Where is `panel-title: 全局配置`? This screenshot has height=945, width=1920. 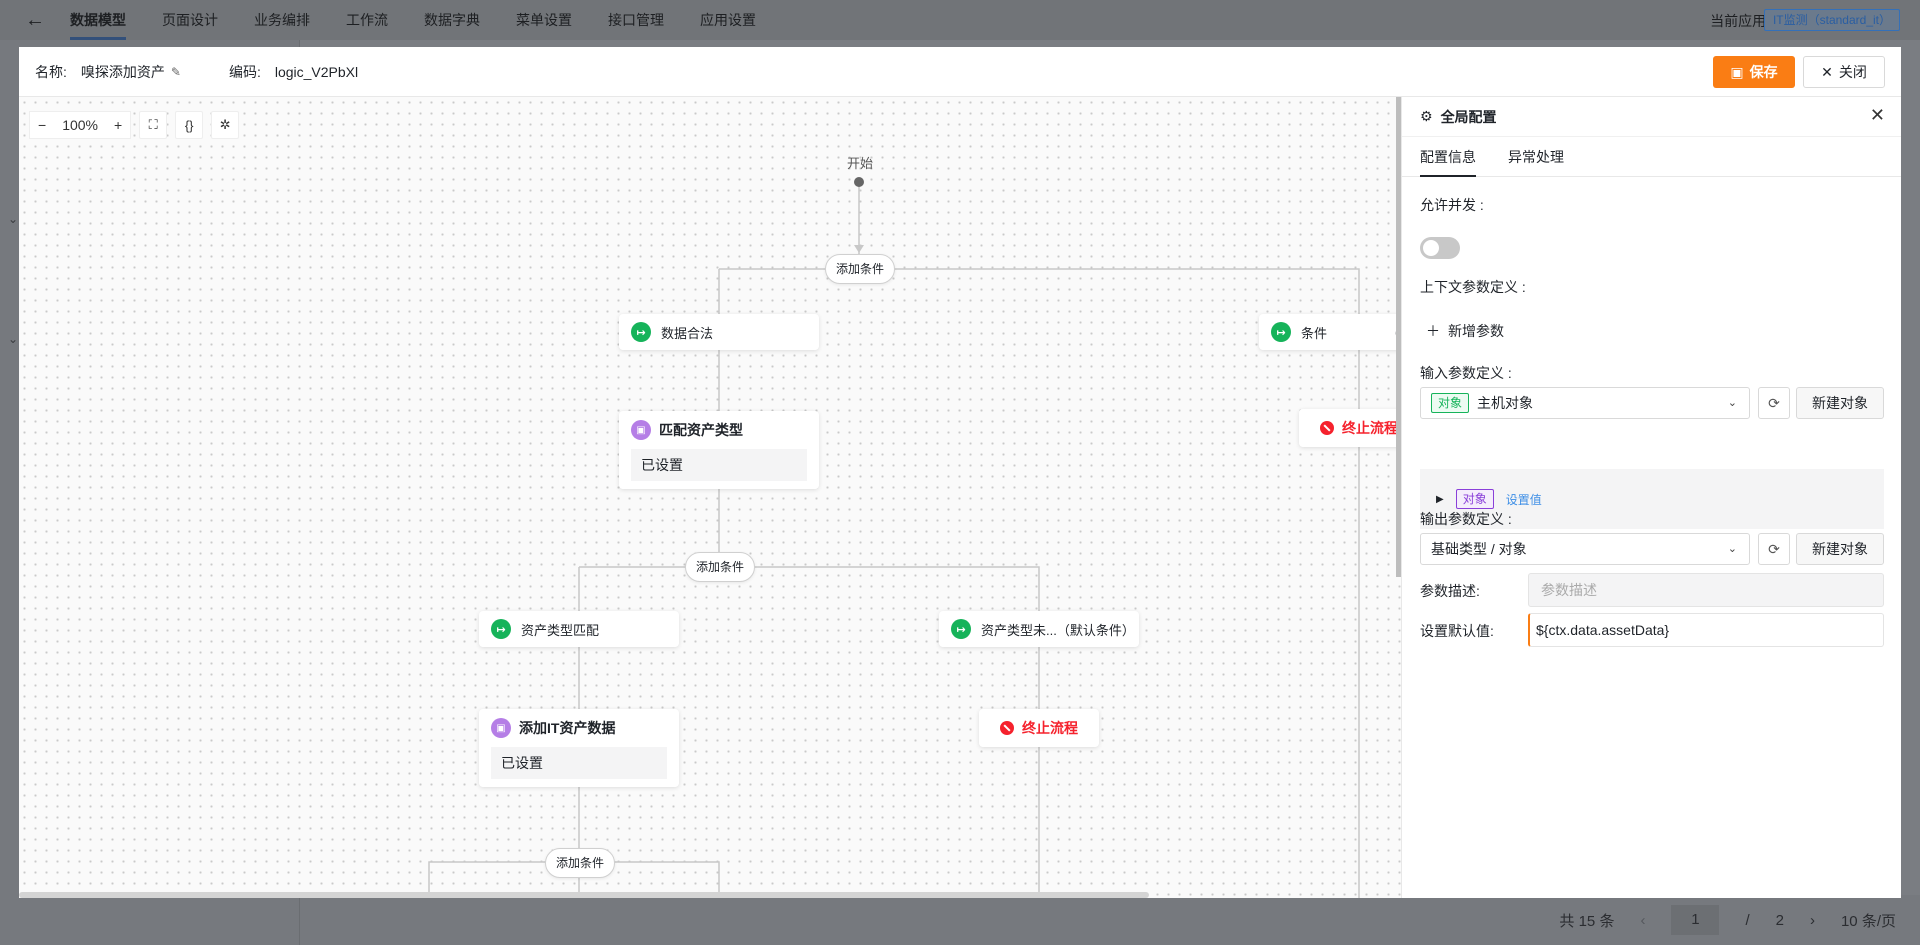
panel-title: 全局配置 is located at coordinates (1468, 116).